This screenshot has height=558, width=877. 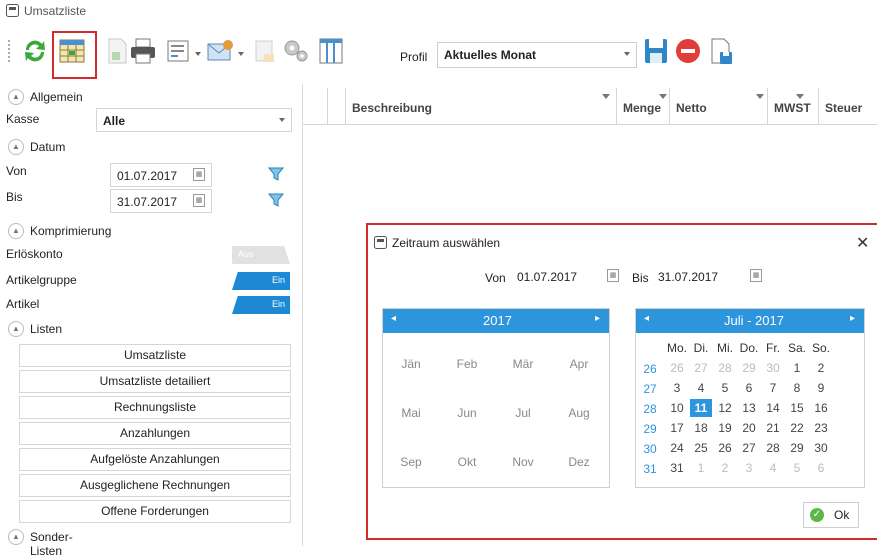 I want to click on grid-header-cell, so click(x=337, y=106).